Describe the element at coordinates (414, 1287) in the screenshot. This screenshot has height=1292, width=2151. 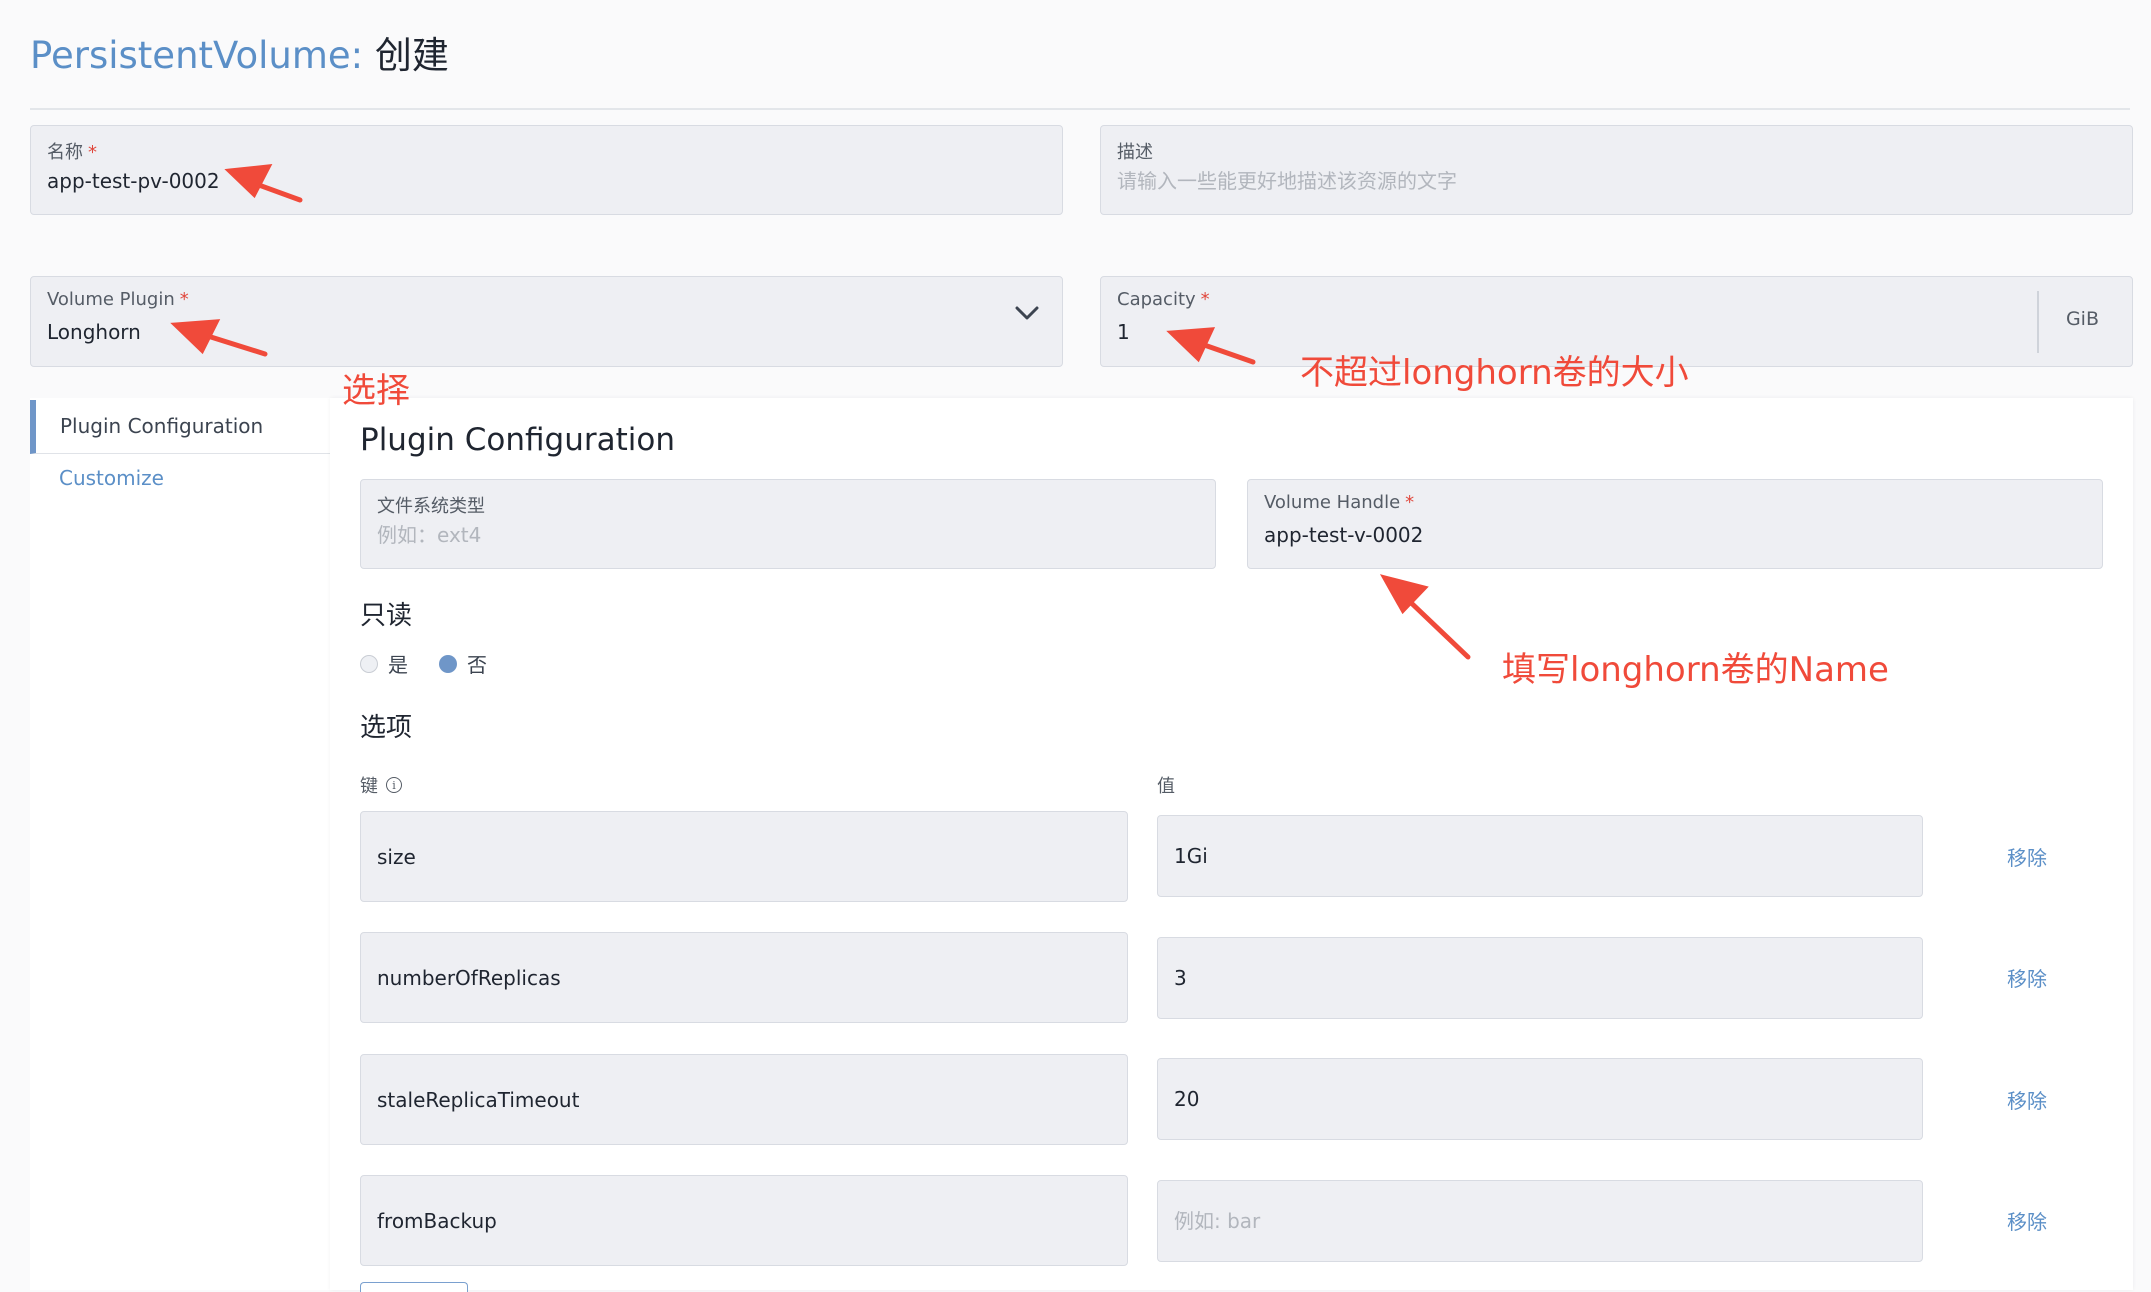
I see `add-option-button` at that location.